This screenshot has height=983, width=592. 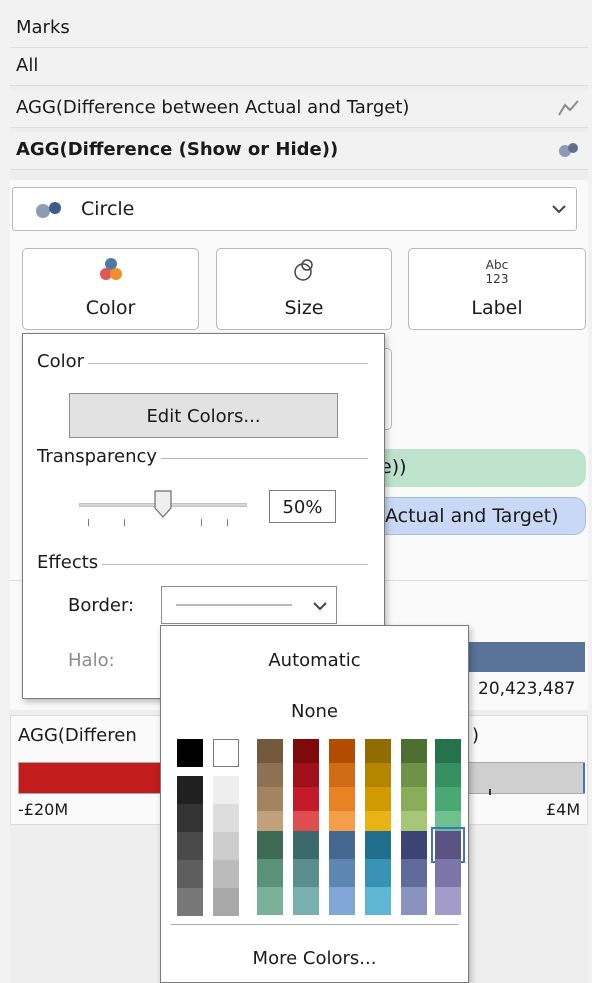 I want to click on color-card: Color, so click(x=110, y=289).